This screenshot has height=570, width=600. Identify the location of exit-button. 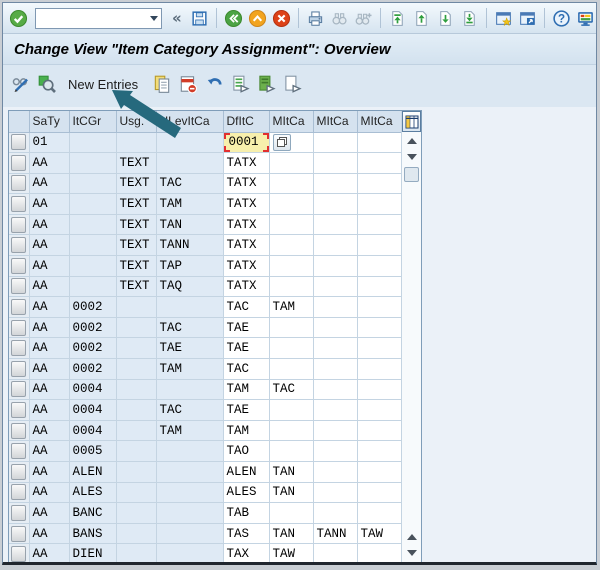
(257, 18).